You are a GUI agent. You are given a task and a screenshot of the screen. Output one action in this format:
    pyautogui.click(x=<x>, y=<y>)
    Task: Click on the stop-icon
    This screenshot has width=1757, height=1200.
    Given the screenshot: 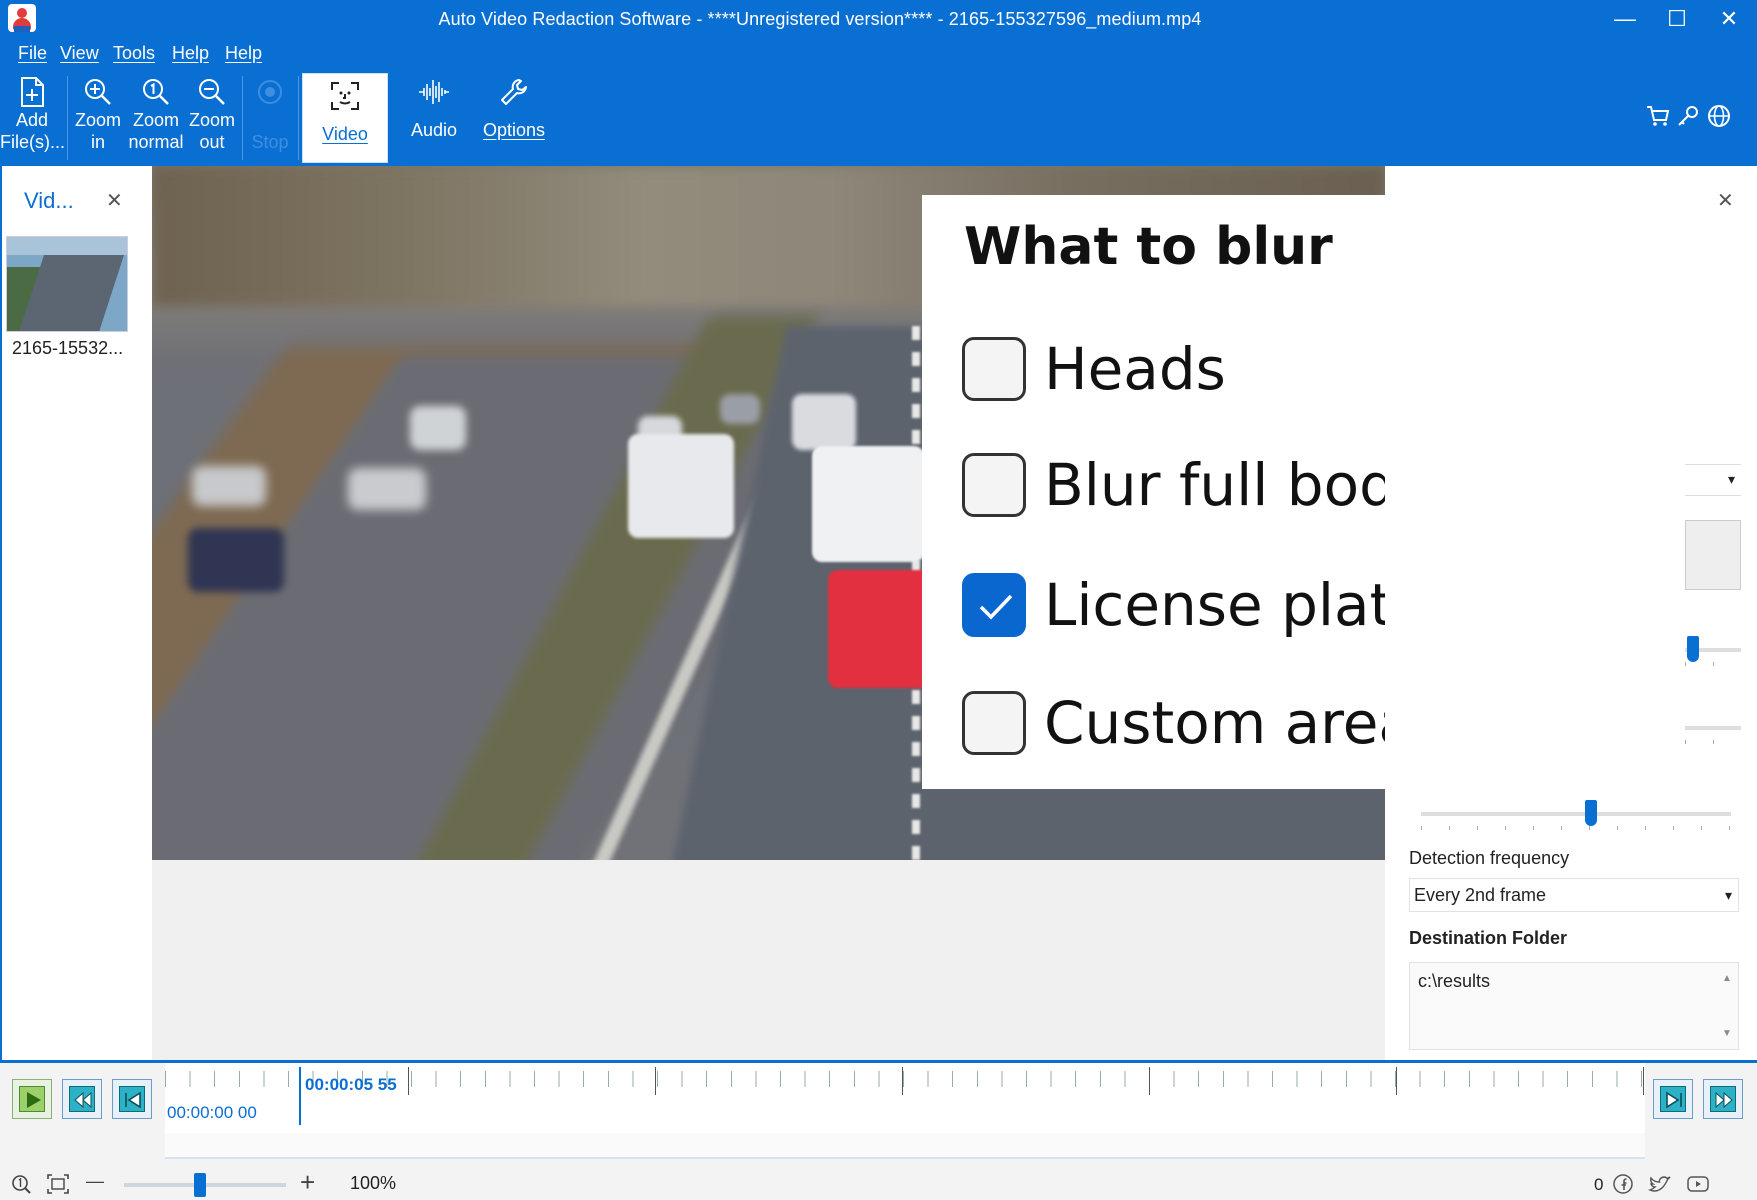 What is the action you would take?
    pyautogui.click(x=270, y=92)
    